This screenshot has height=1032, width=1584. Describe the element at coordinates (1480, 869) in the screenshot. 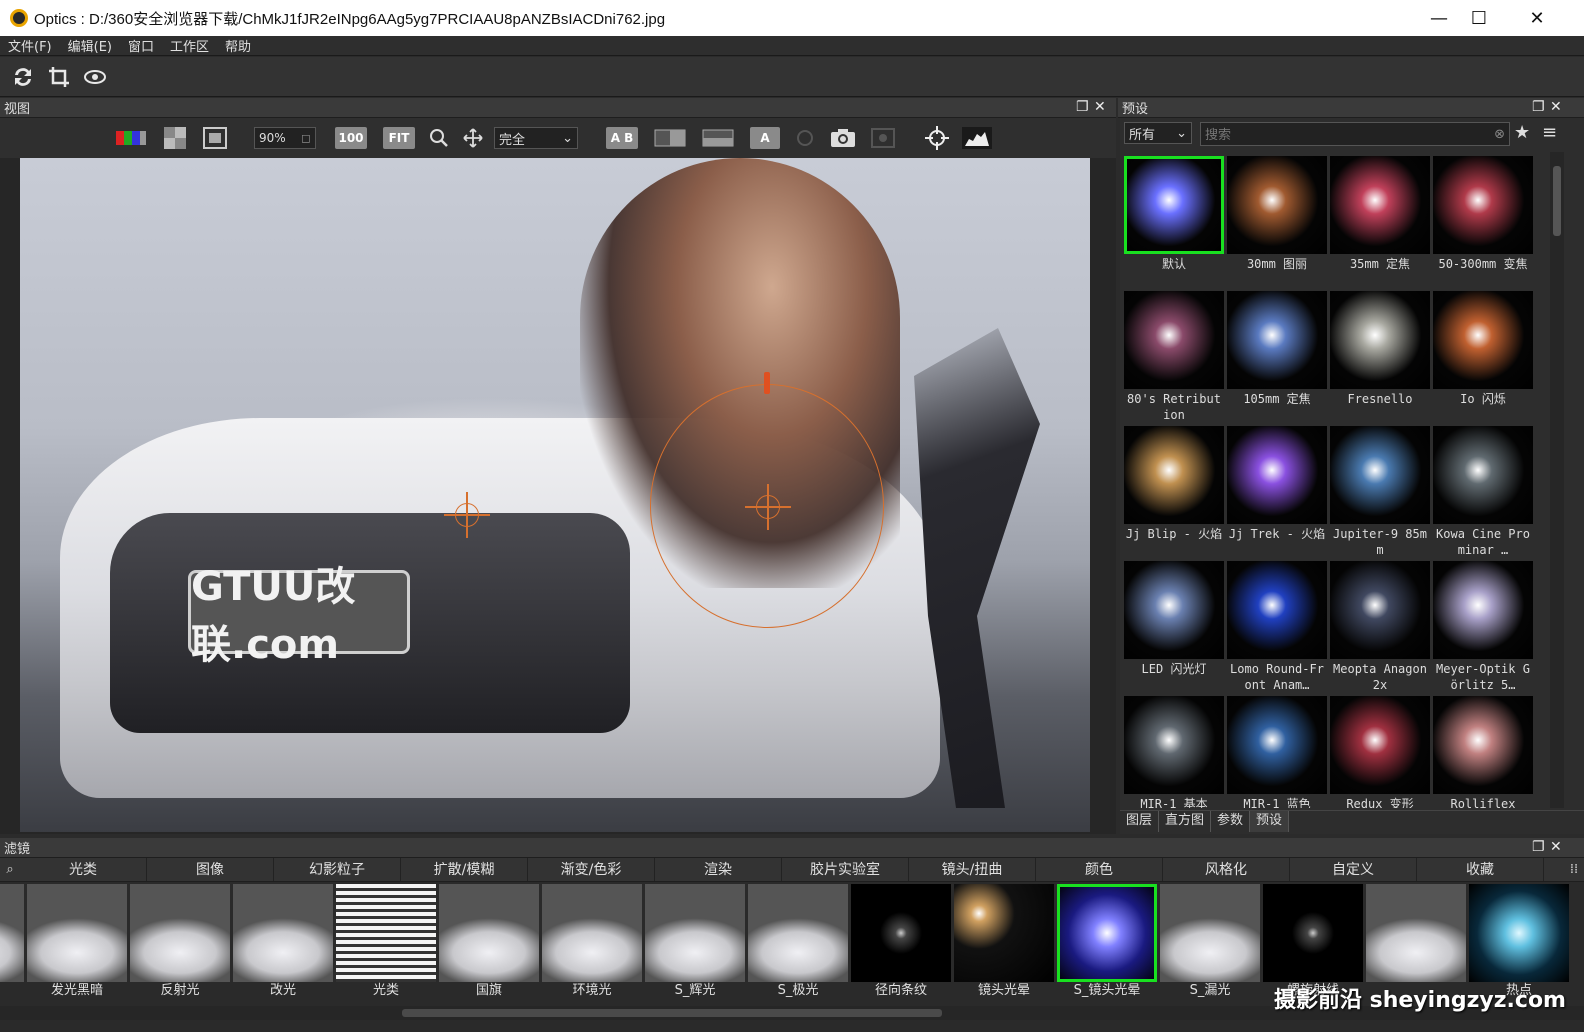

I see `filter-category-tab: 收藏` at that location.